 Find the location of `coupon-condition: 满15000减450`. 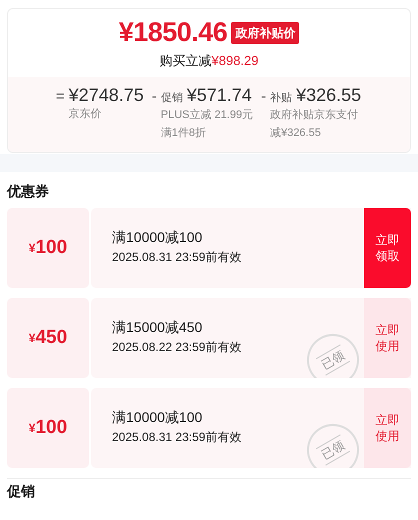

coupon-condition: 满15000减450 is located at coordinates (157, 327).